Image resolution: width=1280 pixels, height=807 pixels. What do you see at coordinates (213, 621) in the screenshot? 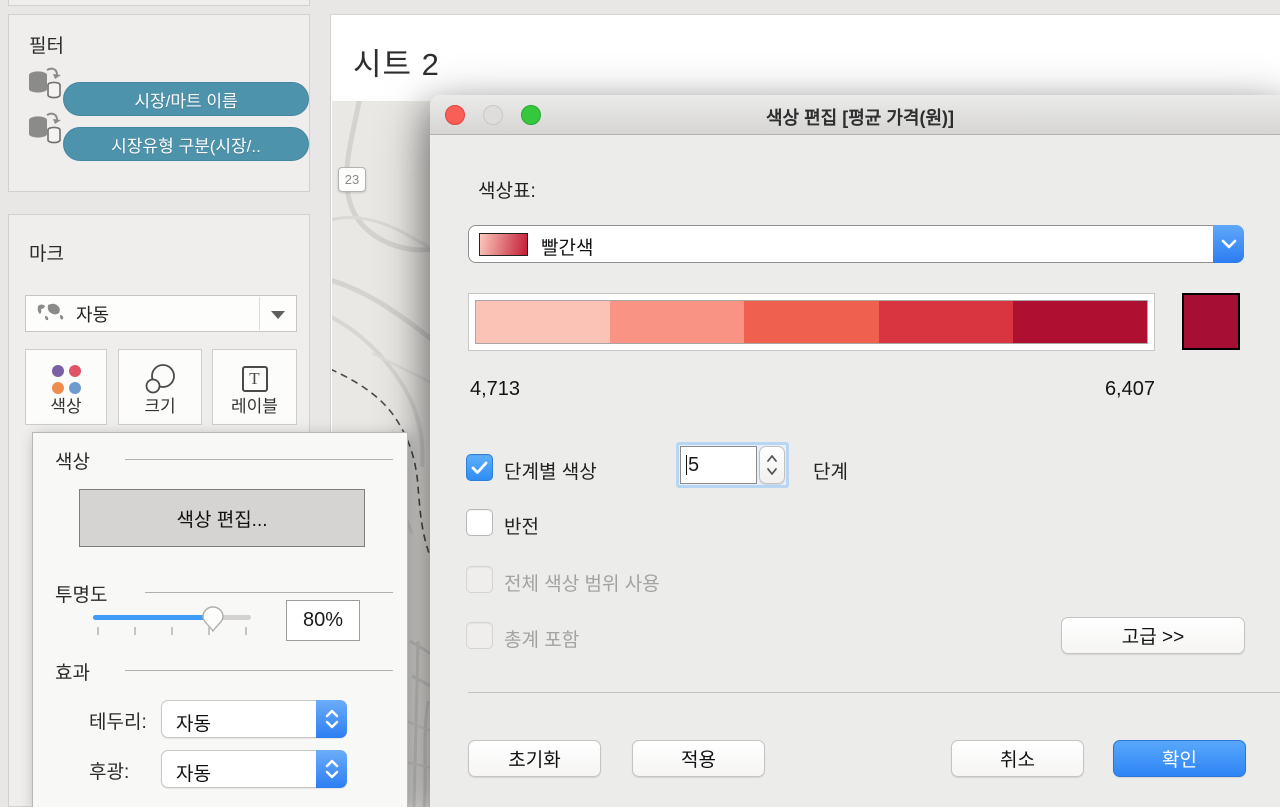
I see `opacity-slider-thumb` at bounding box center [213, 621].